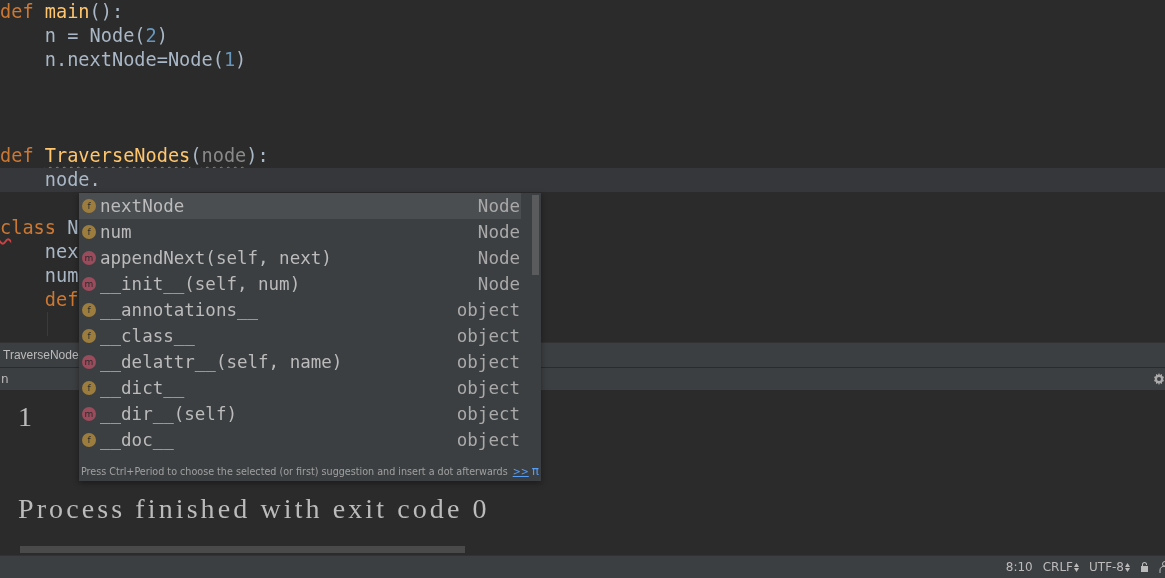 This screenshot has height=578, width=1165. I want to click on completion-item: f num Node, so click(300, 232).